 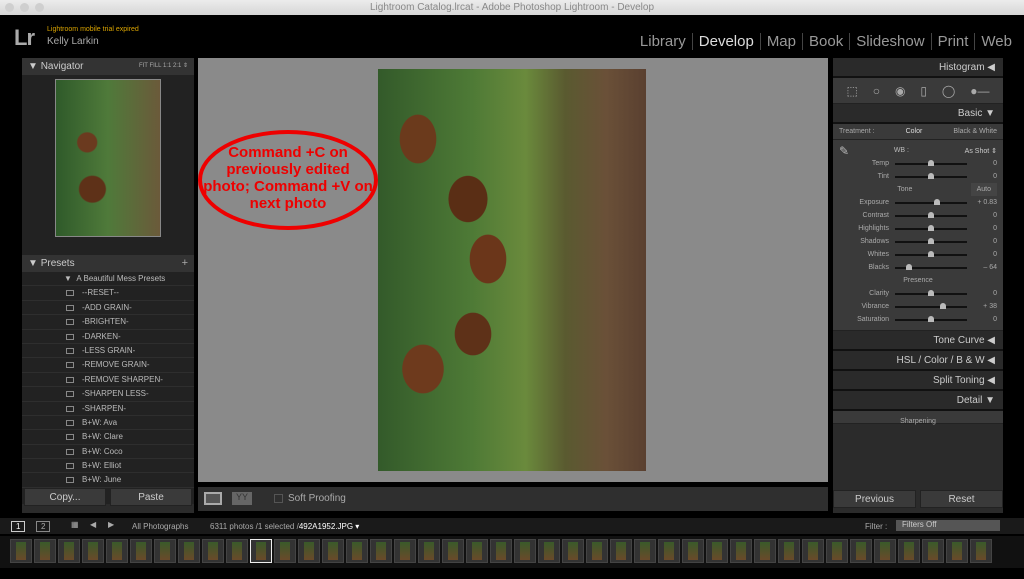 I want to click on preset-item: -DARKEN-, so click(x=108, y=337).